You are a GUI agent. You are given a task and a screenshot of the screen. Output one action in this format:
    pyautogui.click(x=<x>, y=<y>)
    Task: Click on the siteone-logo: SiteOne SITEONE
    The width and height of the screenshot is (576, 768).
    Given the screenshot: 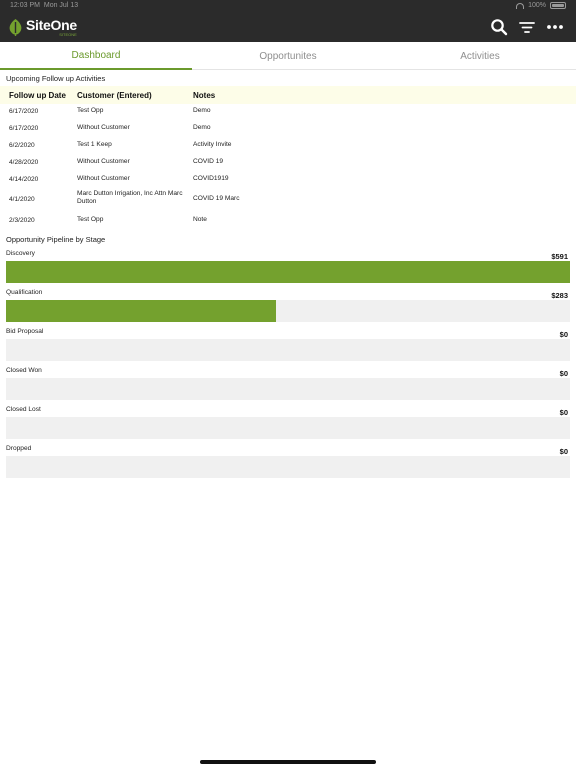 What is the action you would take?
    pyautogui.click(x=42, y=27)
    